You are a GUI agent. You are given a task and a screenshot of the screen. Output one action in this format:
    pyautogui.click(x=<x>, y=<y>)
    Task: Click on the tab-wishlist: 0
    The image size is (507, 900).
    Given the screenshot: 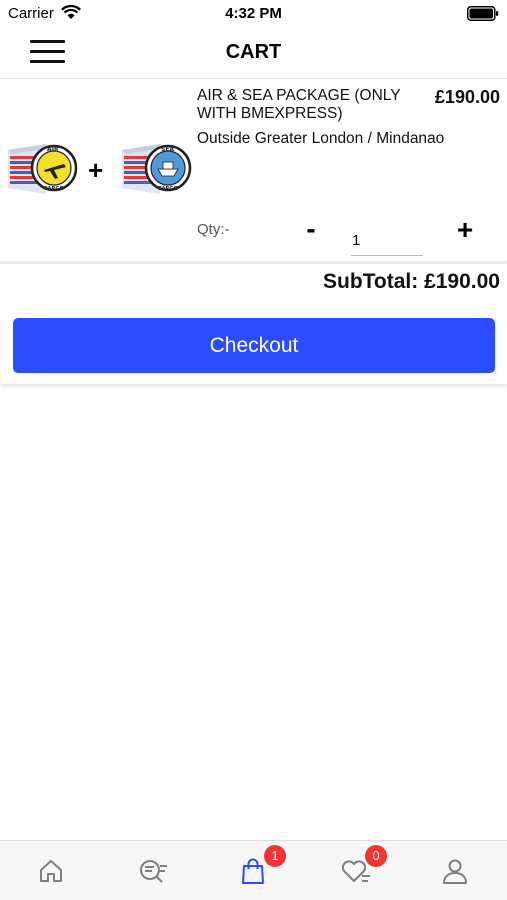 What is the action you would take?
    pyautogui.click(x=353, y=870)
    